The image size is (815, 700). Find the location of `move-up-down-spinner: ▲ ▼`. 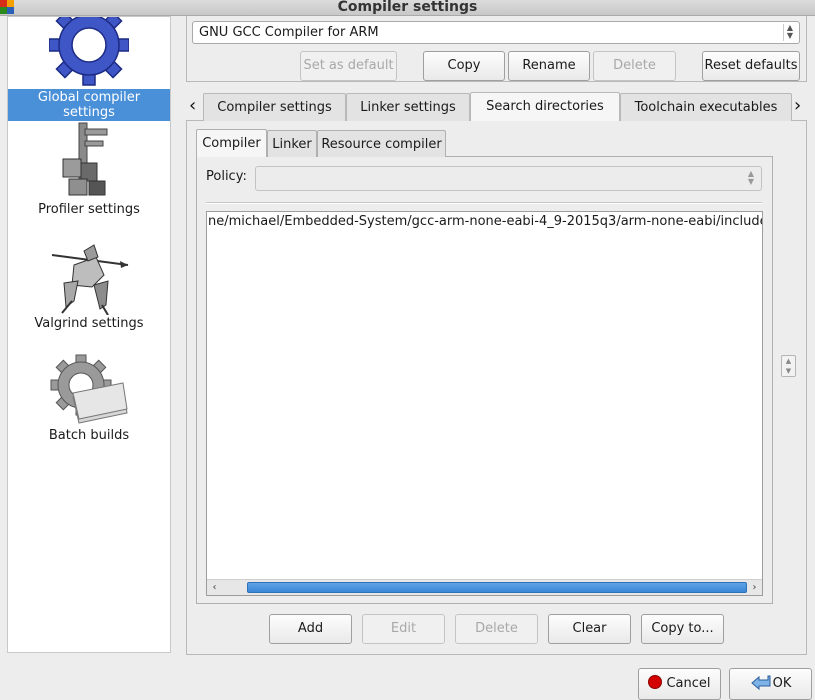

move-up-down-spinner: ▲ ▼ is located at coordinates (788, 366).